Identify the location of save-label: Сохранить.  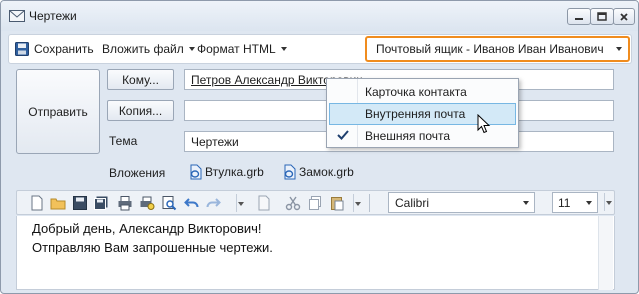
(64, 49).